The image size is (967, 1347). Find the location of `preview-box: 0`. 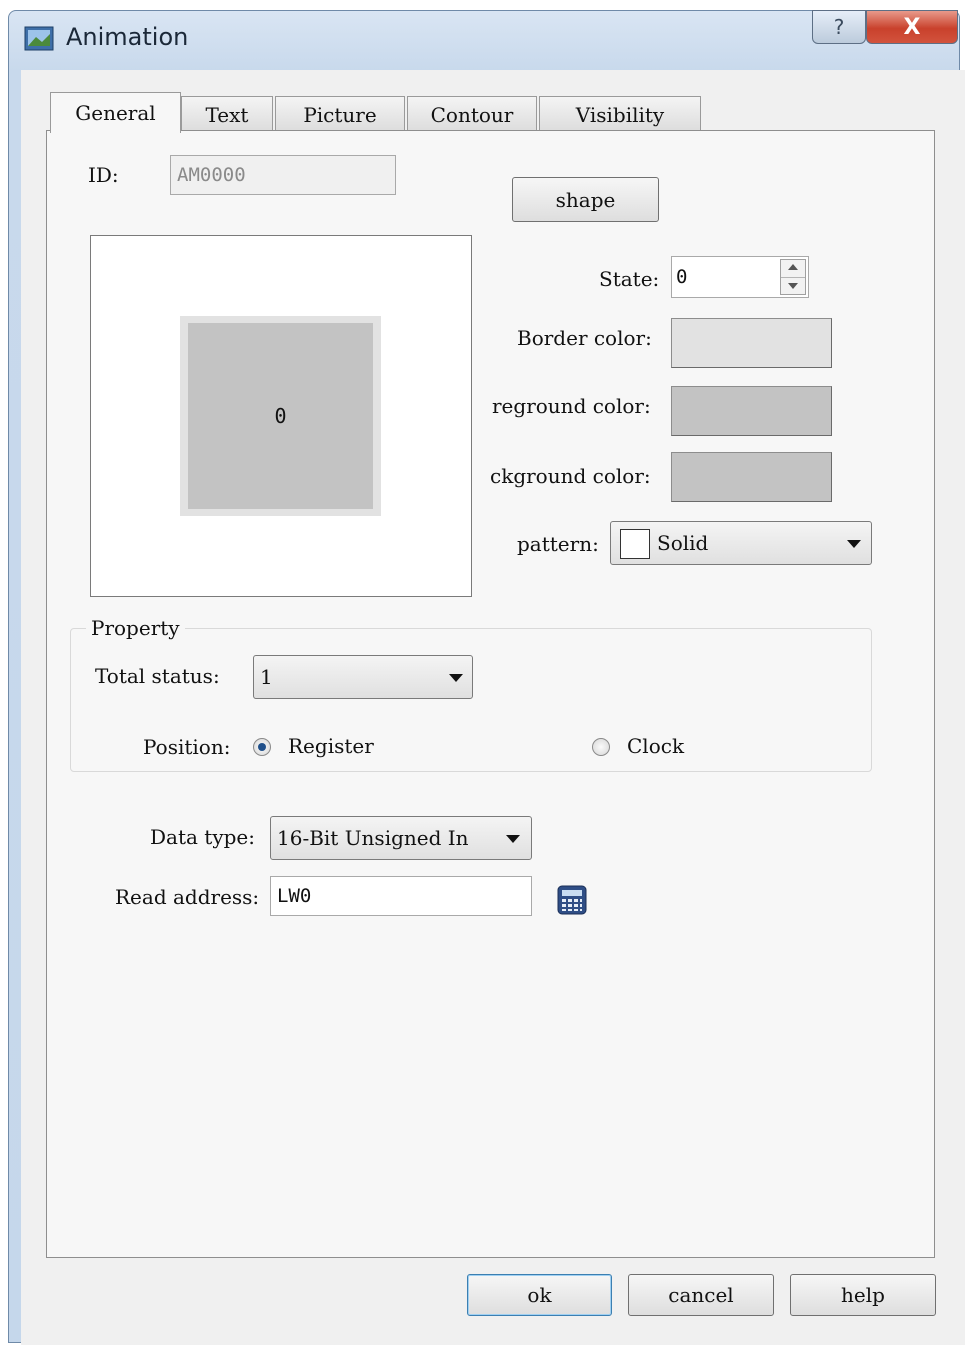

preview-box: 0 is located at coordinates (281, 416).